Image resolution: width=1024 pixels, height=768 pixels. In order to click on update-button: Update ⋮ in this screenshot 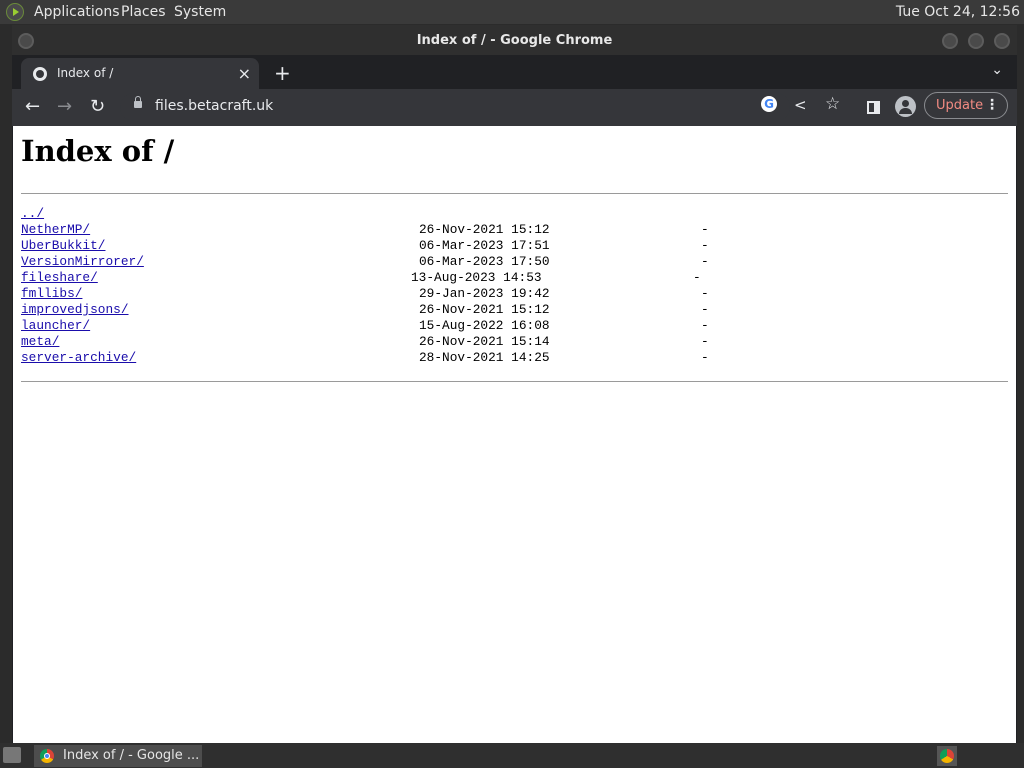, I will do `click(966, 105)`.